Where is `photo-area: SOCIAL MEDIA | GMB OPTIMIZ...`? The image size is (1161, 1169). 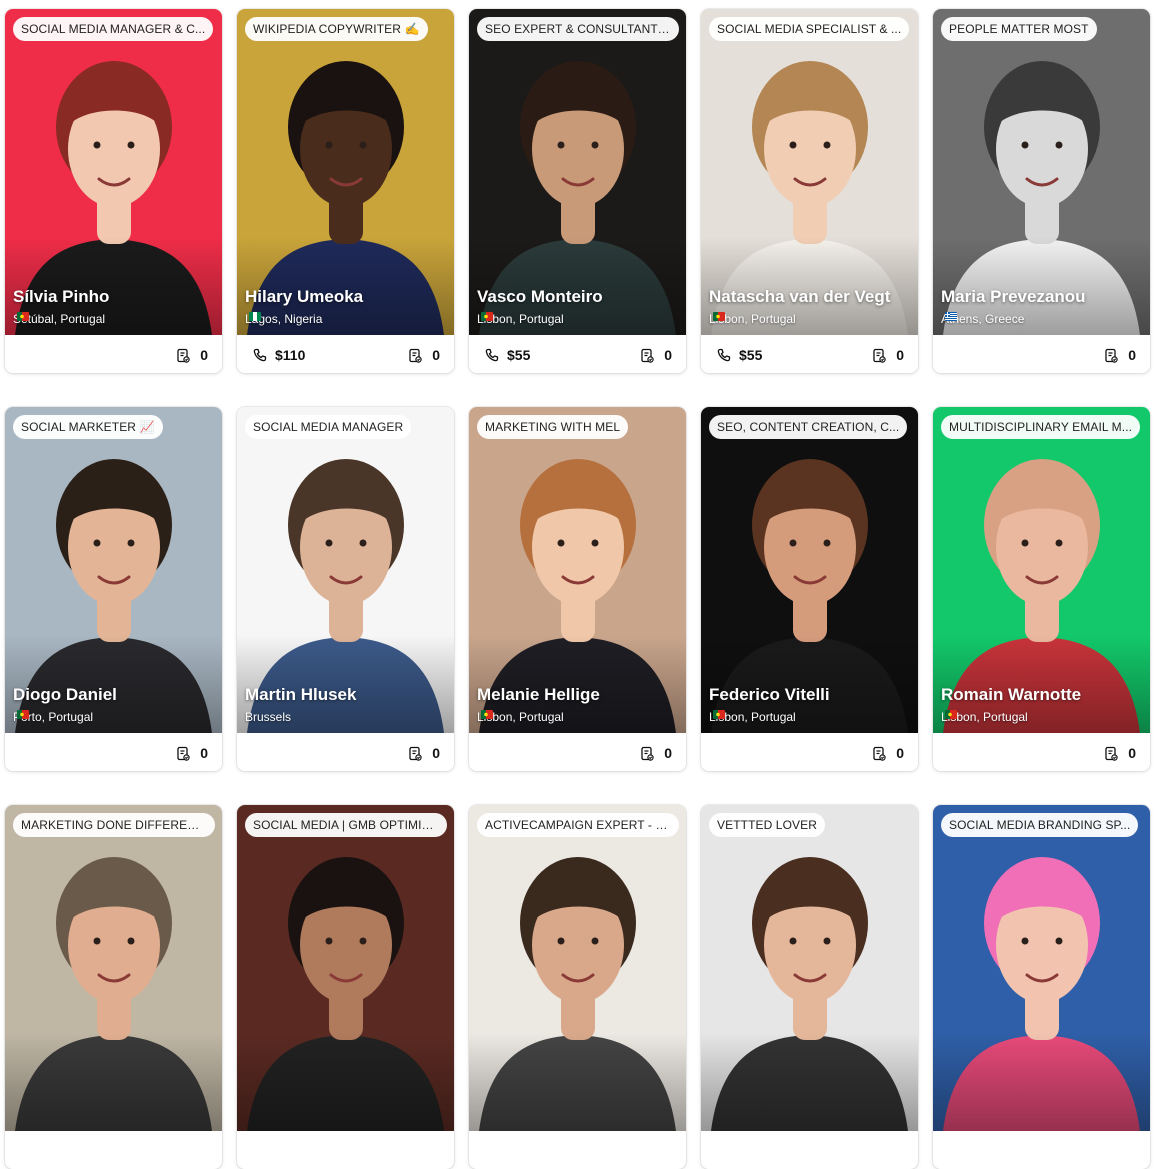 photo-area: SOCIAL MEDIA | GMB OPTIMIZ... is located at coordinates (345, 968).